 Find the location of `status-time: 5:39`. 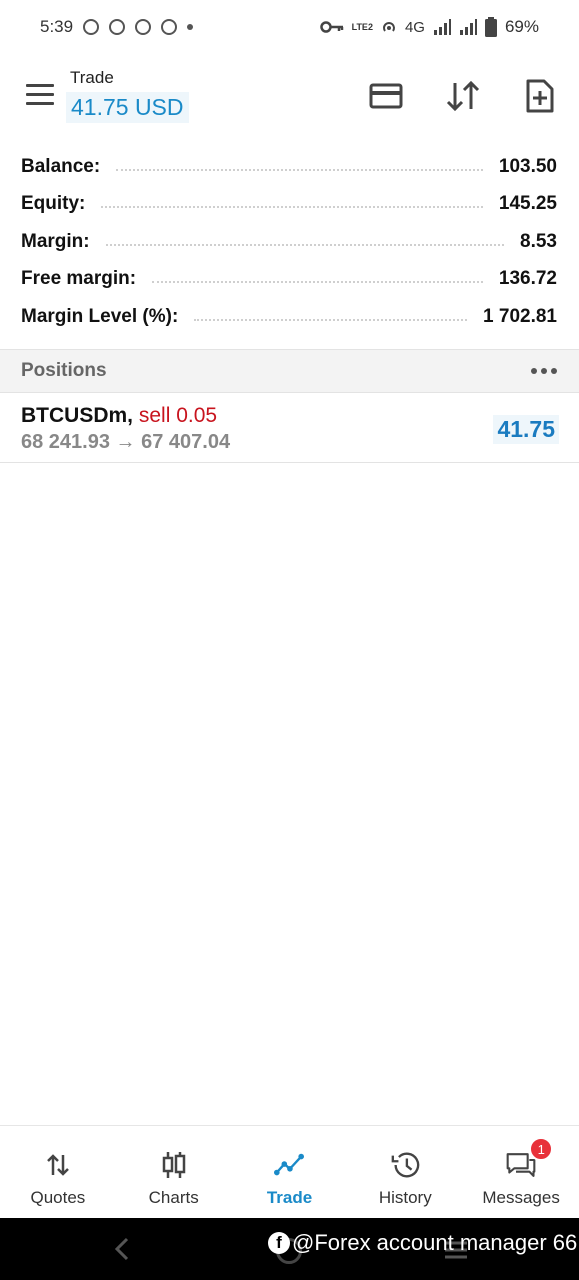

status-time: 5:39 is located at coordinates (57, 26).